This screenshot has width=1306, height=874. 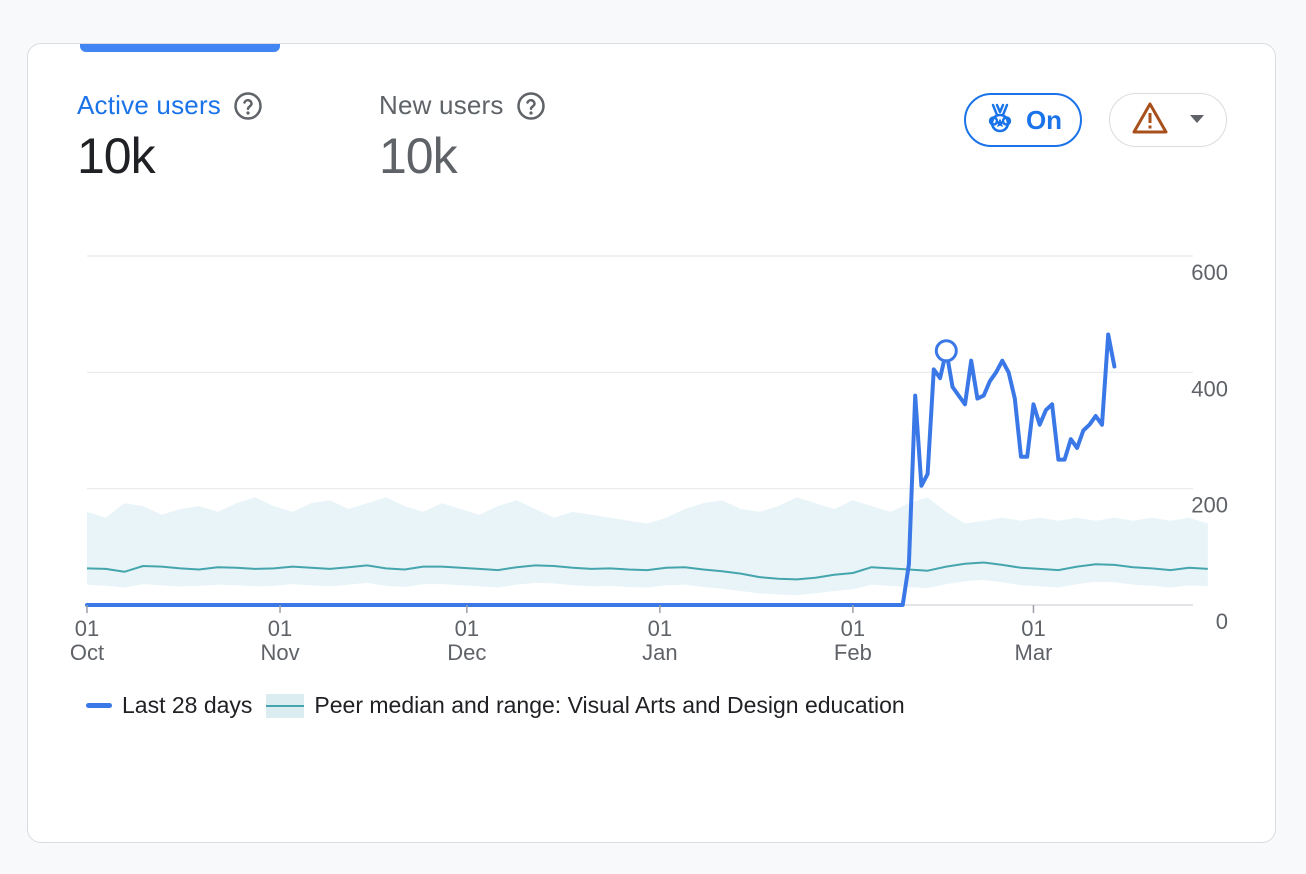 I want to click on x-tick-day-feb: 01, so click(x=853, y=628).